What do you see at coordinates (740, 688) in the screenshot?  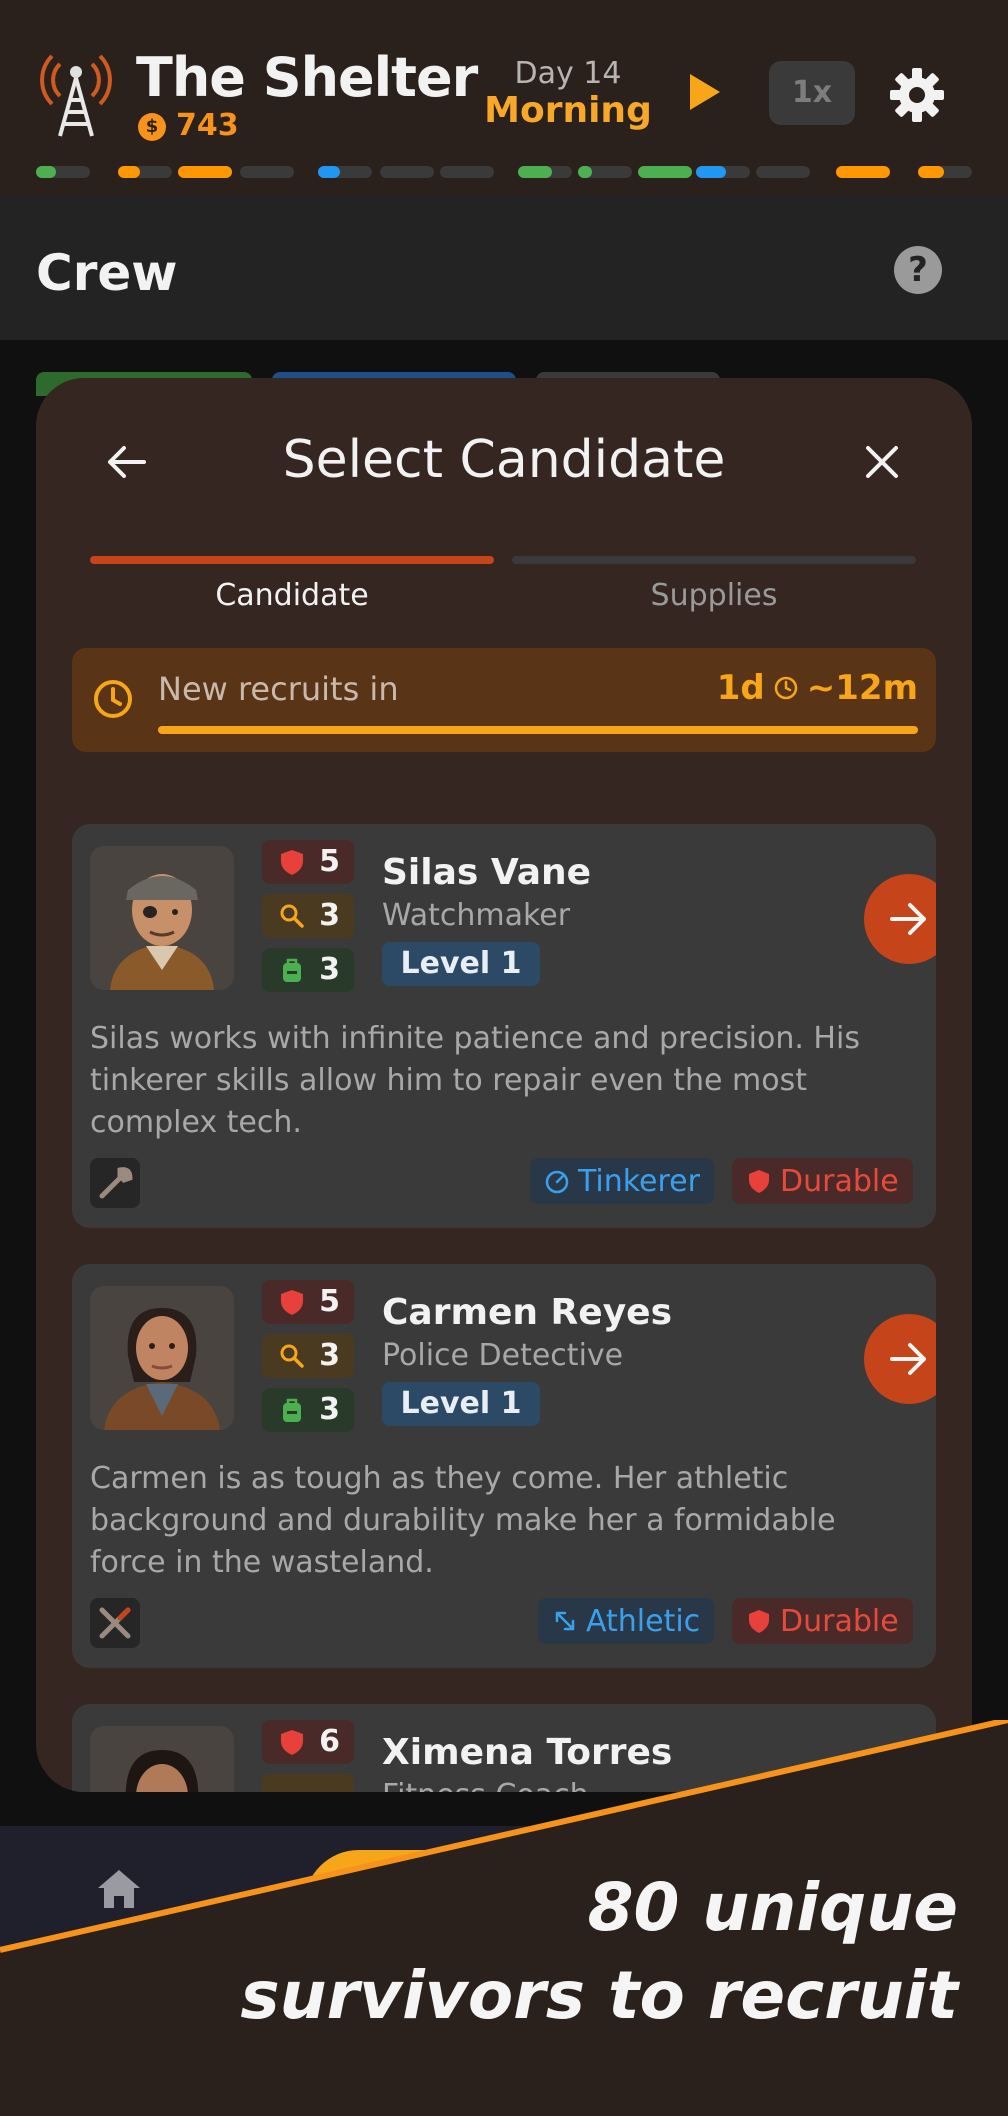 I see `timer-days: 1d` at bounding box center [740, 688].